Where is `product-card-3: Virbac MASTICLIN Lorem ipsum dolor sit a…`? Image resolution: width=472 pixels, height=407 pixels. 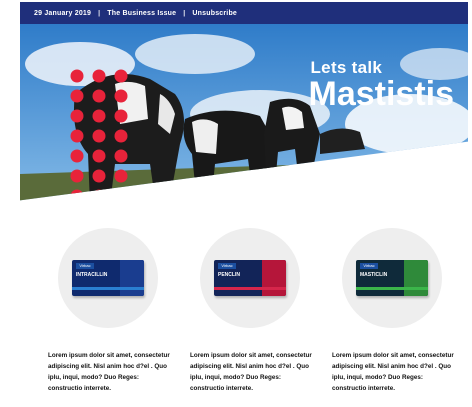 product-card-3: Virbac MASTICLIN Lorem ipsum dolor sit a… is located at coordinates (392, 311).